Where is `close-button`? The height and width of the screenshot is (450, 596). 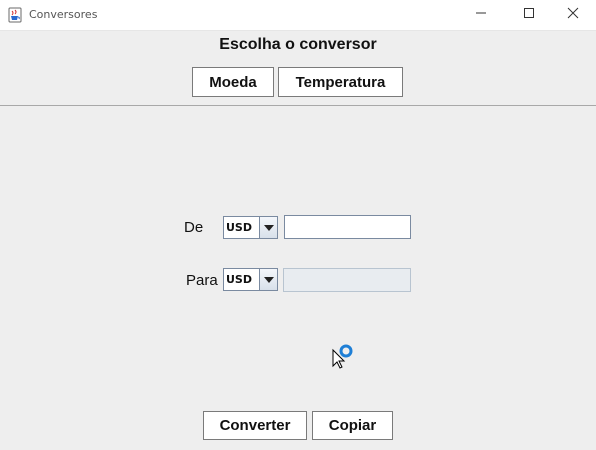
close-button is located at coordinates (573, 15).